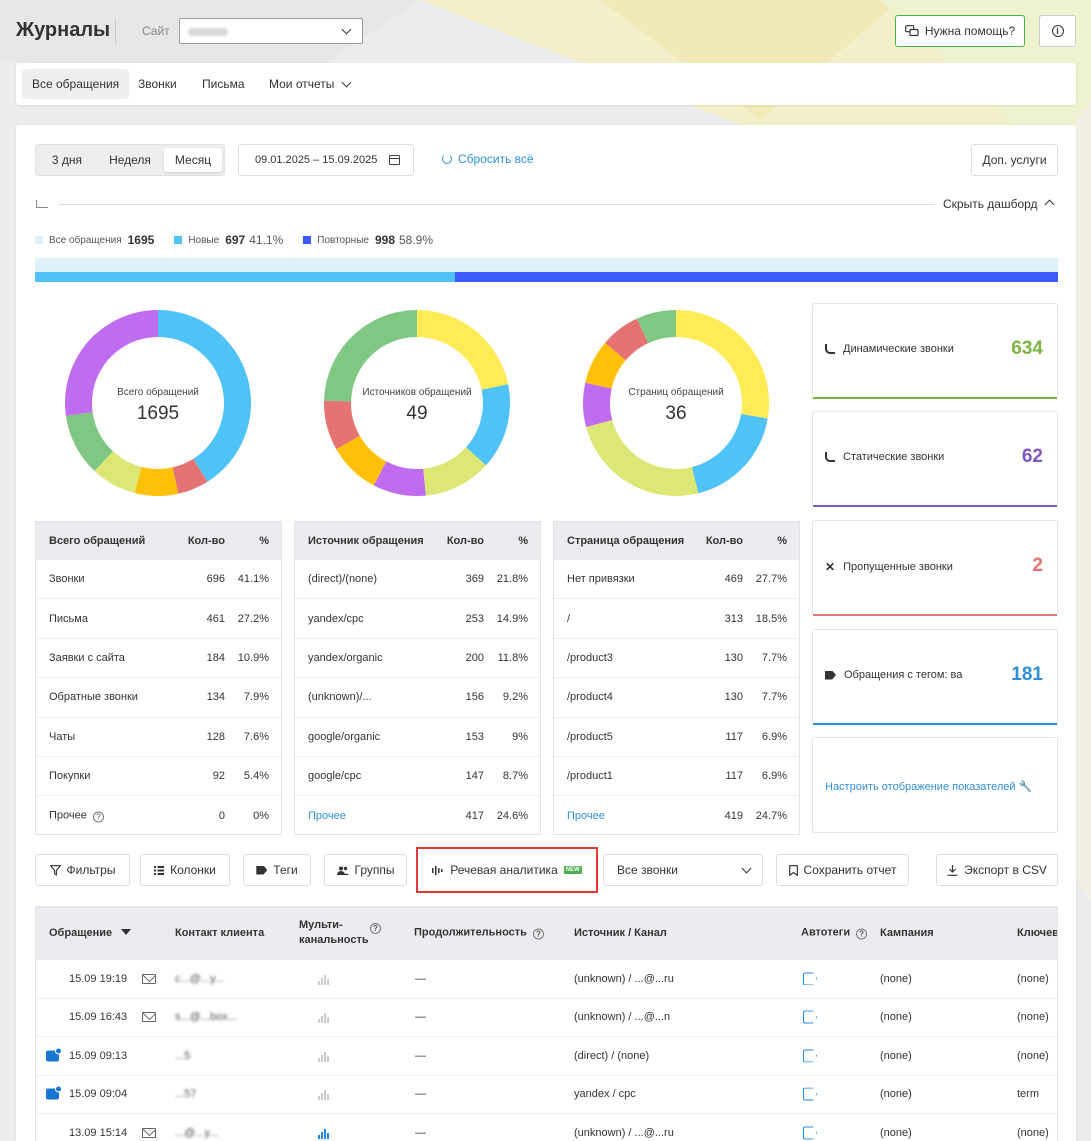  I want to click on appeal-date: 13.09 15:14, so click(98, 1133).